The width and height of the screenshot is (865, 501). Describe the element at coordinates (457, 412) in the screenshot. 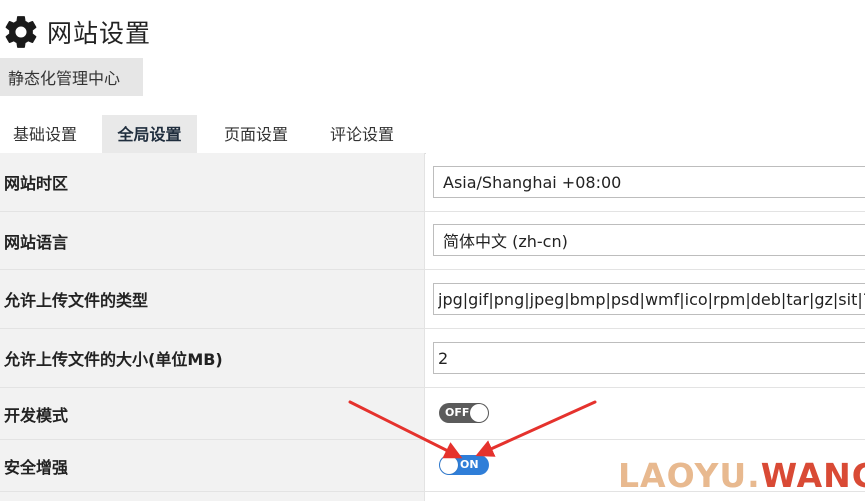

I see `toggle-state-label: OFF` at that location.